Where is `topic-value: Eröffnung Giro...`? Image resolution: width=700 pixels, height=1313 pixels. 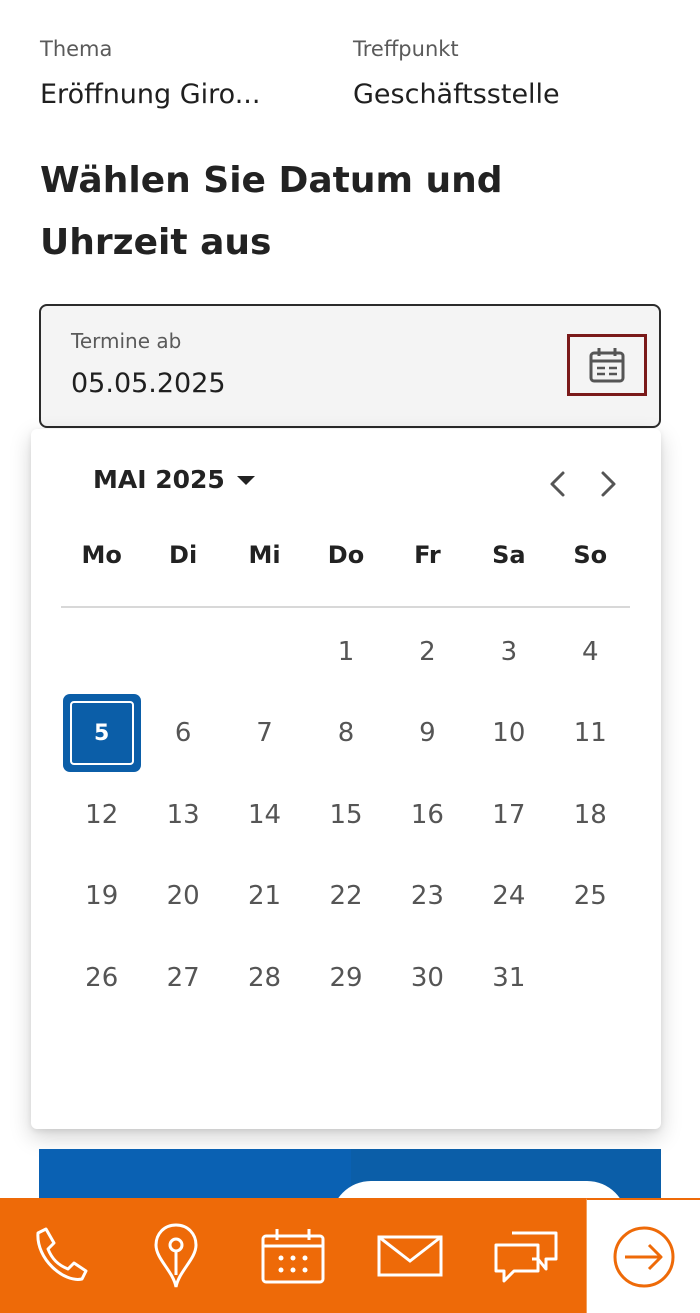 topic-value: Eröffnung Giro... is located at coordinates (150, 94).